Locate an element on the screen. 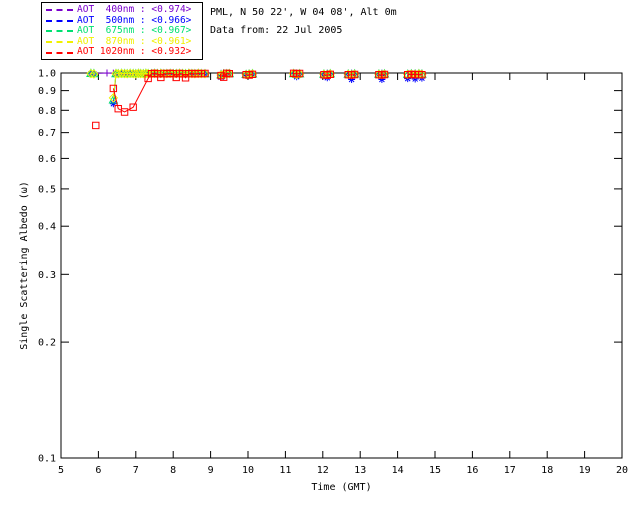  svg-text: 5 is located at coordinates (61, 470).